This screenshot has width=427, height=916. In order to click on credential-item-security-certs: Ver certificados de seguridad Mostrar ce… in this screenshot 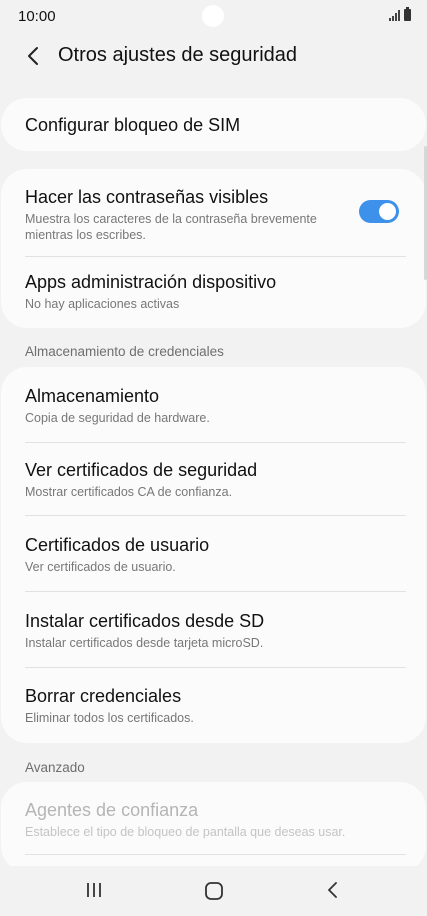, I will do `click(213, 479)`.